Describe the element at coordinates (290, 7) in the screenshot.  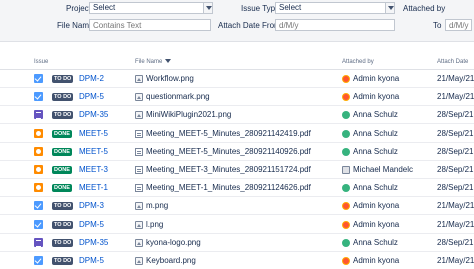
I see `issue-type-select-value: Select` at that location.